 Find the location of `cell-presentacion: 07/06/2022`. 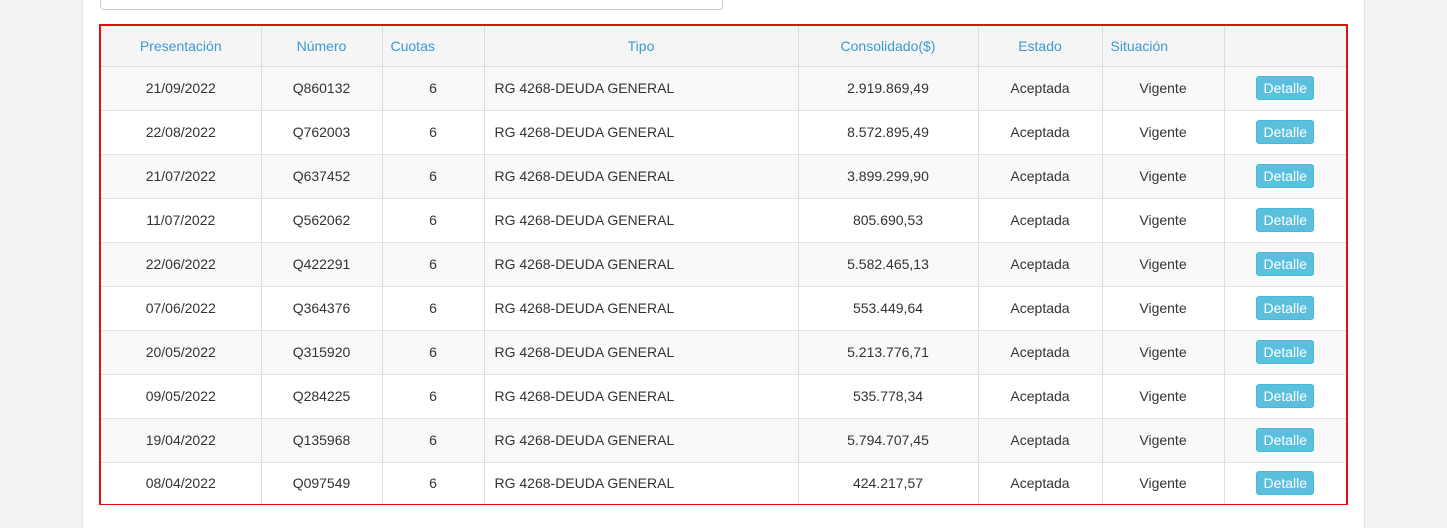

cell-presentacion: 07/06/2022 is located at coordinates (181, 308).